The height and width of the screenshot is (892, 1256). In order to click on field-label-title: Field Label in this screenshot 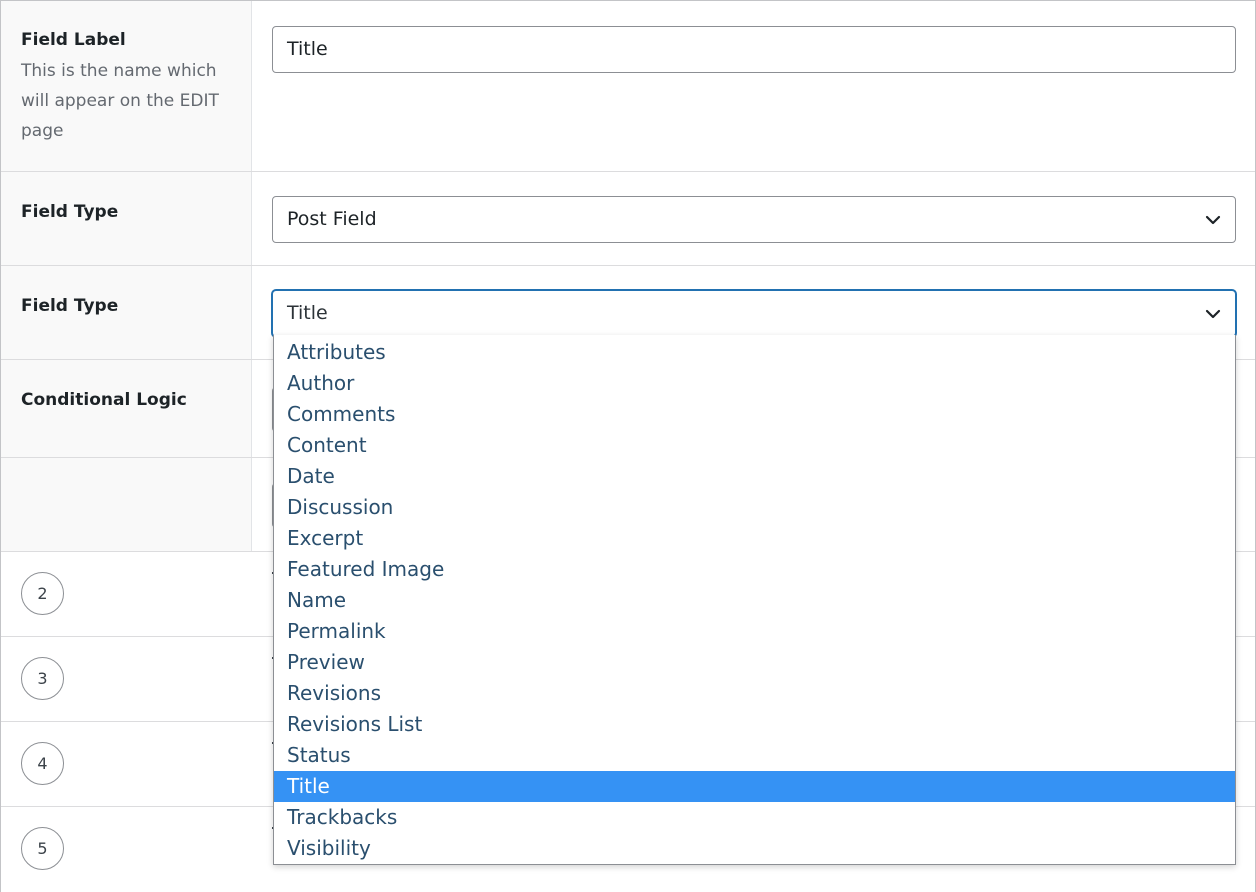, I will do `click(73, 40)`.